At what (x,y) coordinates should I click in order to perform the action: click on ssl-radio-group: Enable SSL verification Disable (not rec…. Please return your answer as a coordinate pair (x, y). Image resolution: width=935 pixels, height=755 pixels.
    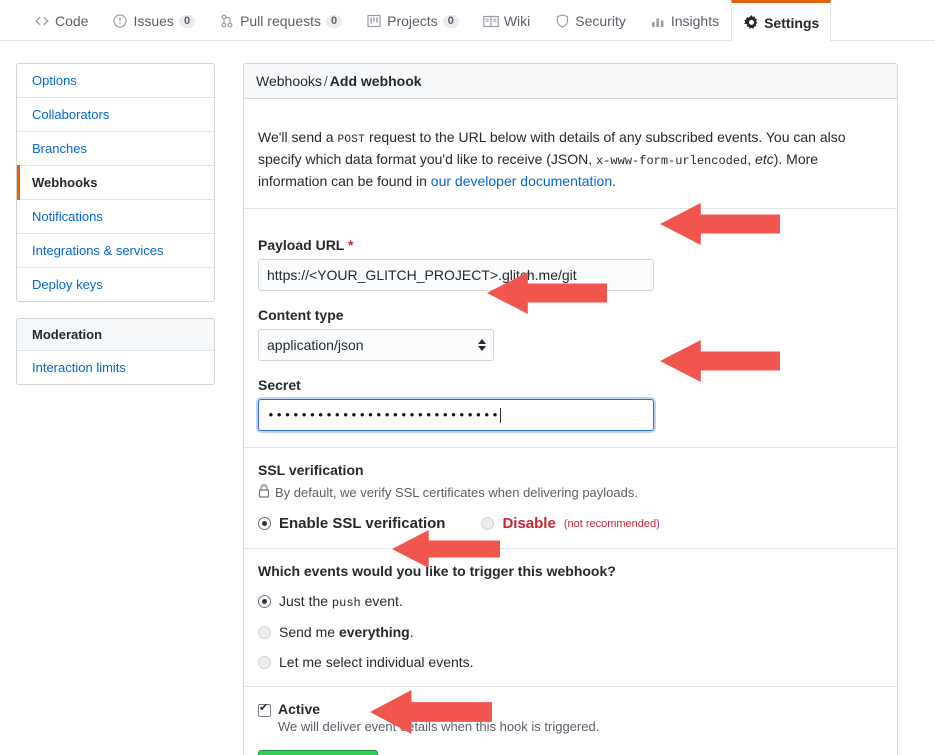
    Looking at the image, I should click on (570, 523).